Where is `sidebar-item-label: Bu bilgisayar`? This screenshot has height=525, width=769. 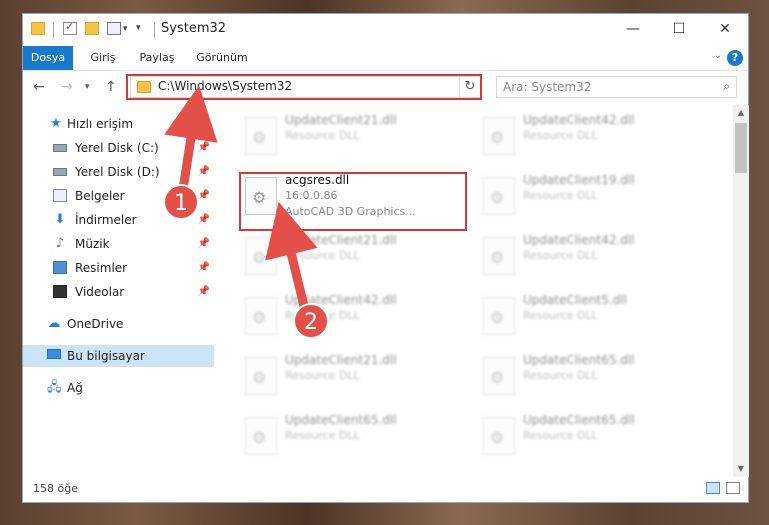 sidebar-item-label: Bu bilgisayar is located at coordinates (106, 356).